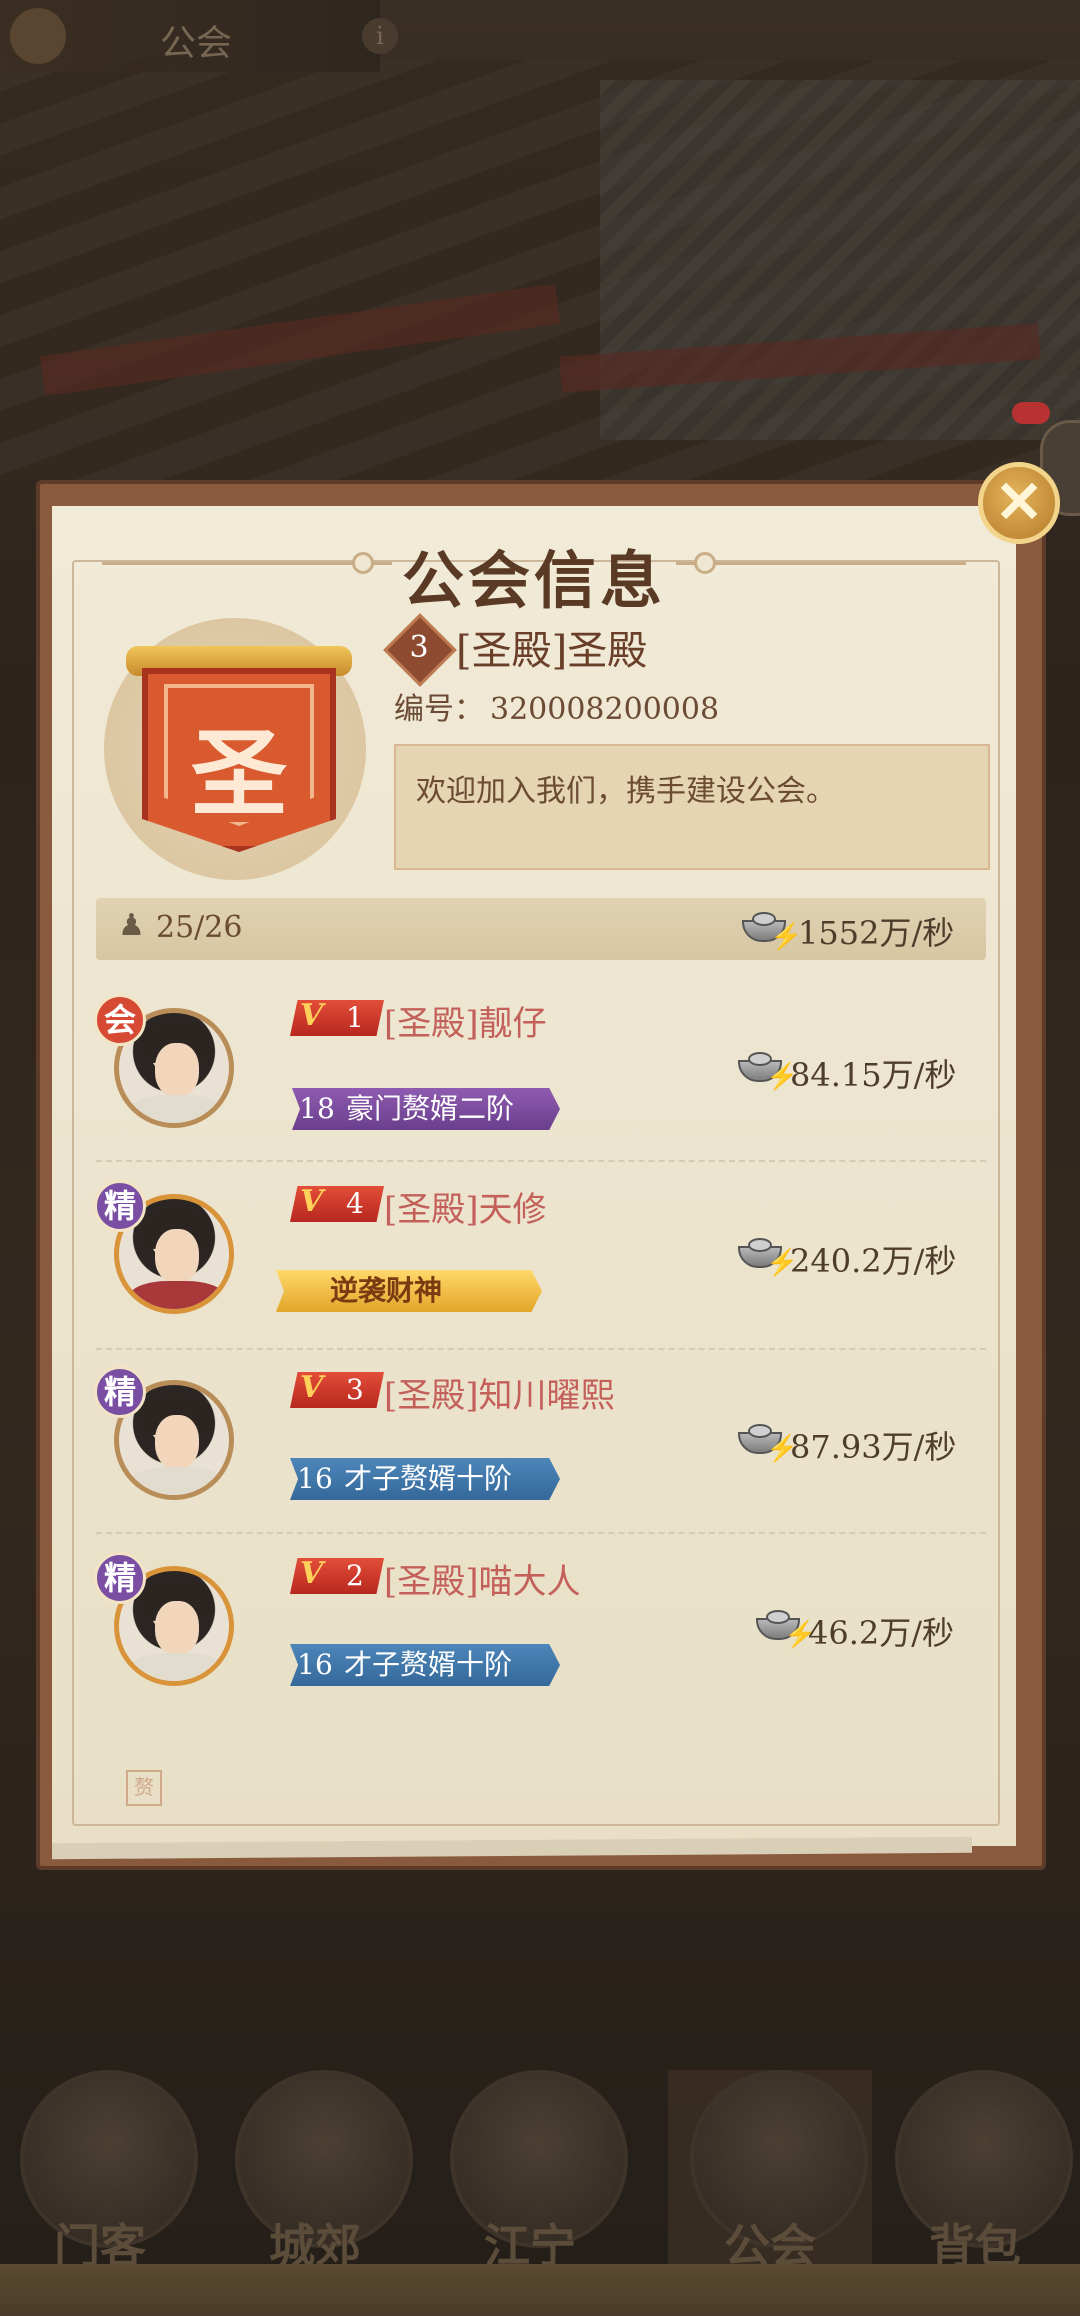 The image size is (1080, 2316). Describe the element at coordinates (380, 36) in the screenshot. I see `info-icon: i` at that location.